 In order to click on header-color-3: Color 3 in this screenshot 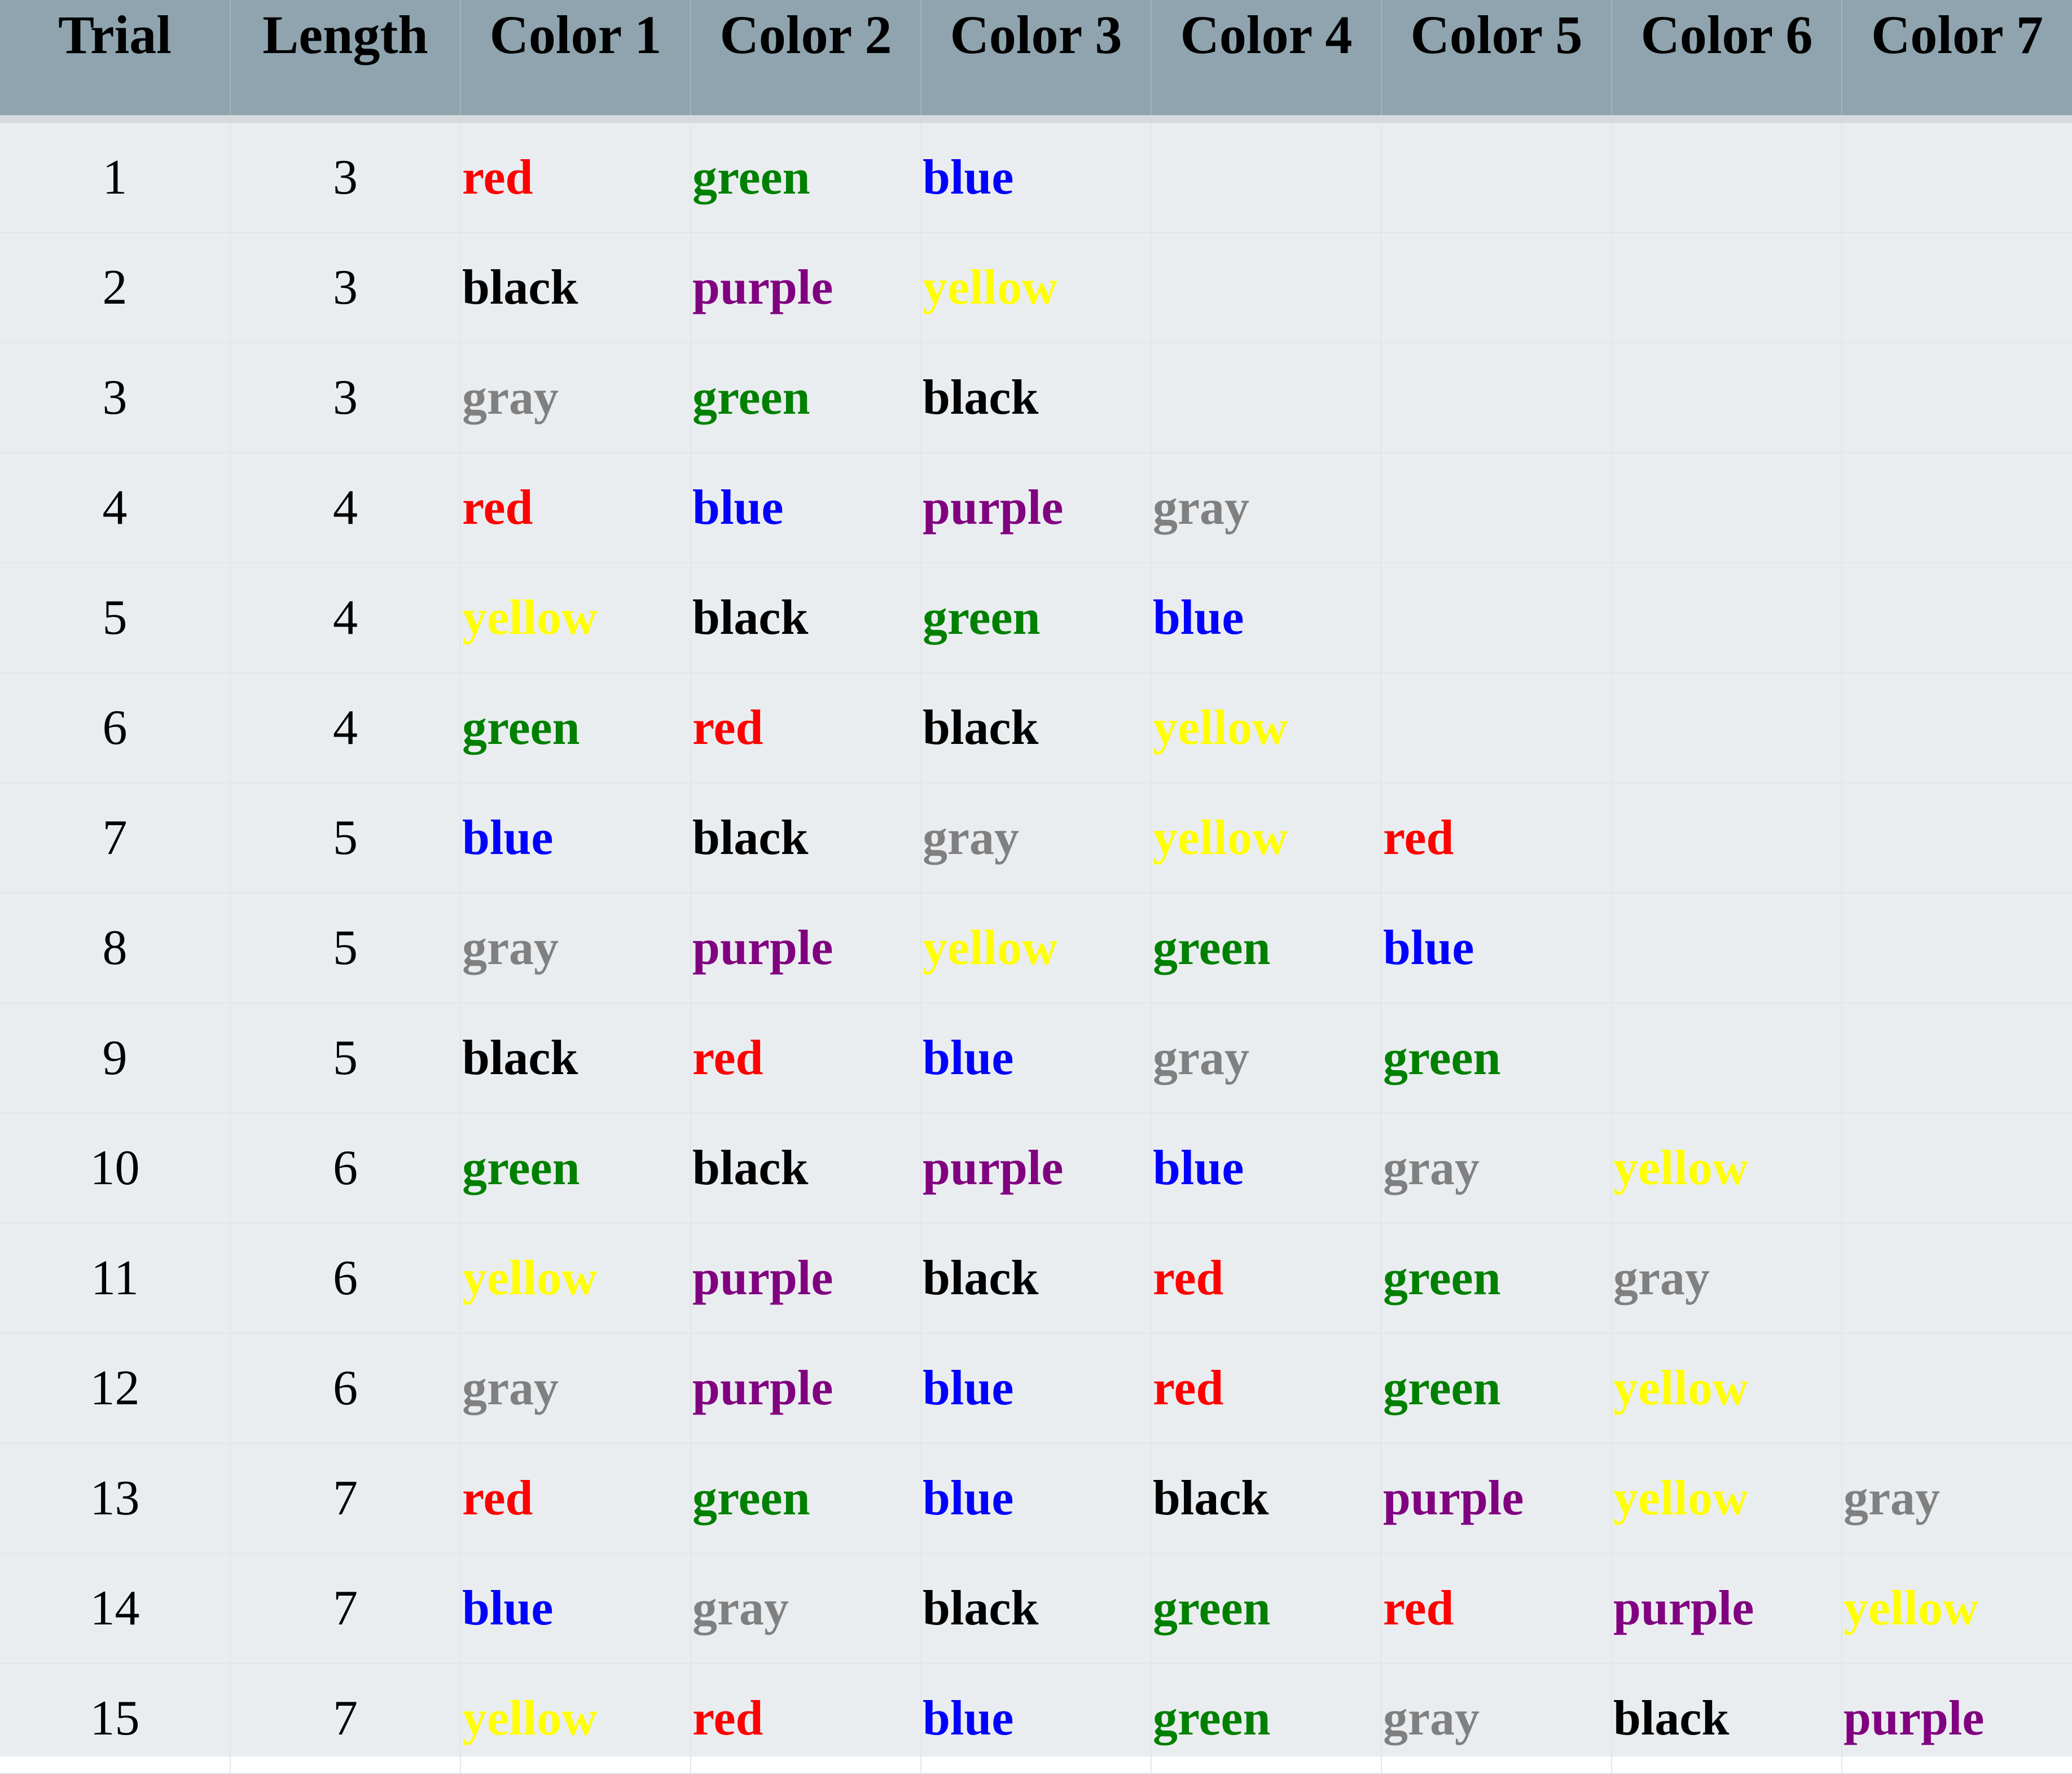, I will do `click(1036, 61)`.